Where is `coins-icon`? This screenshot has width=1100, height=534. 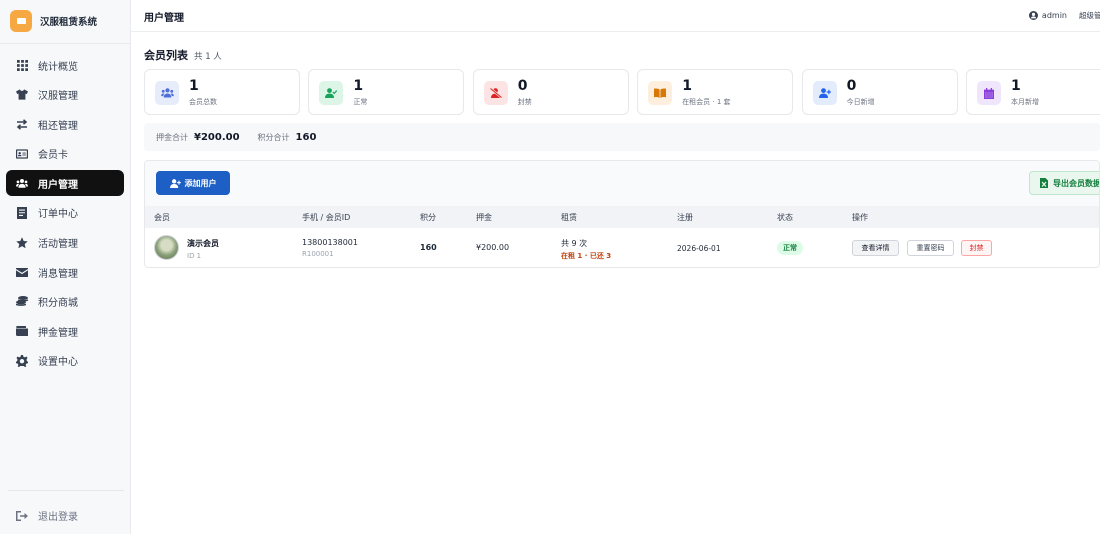
coins-icon is located at coordinates (22, 302).